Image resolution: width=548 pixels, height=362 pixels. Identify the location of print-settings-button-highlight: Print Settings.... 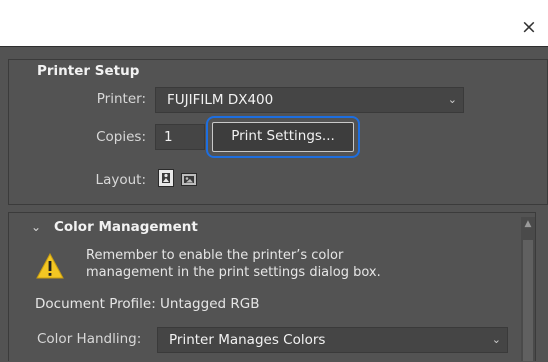
(283, 137).